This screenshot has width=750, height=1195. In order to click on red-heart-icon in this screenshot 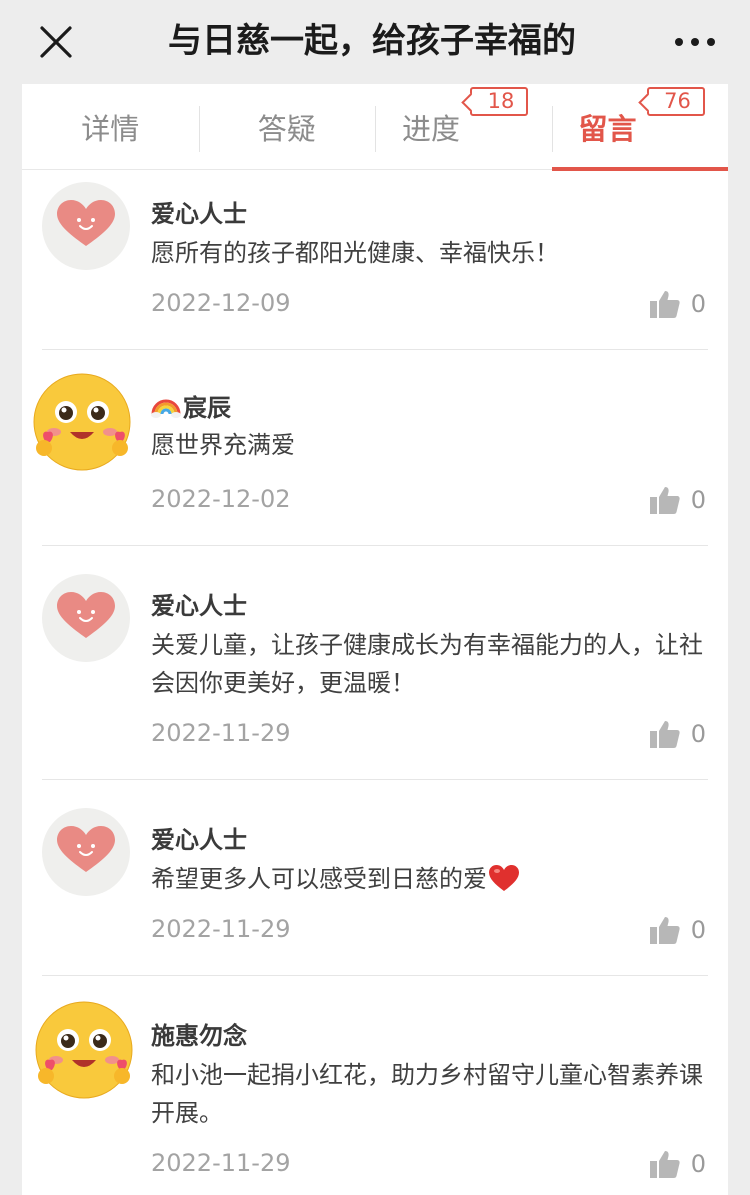, I will do `click(504, 878)`.